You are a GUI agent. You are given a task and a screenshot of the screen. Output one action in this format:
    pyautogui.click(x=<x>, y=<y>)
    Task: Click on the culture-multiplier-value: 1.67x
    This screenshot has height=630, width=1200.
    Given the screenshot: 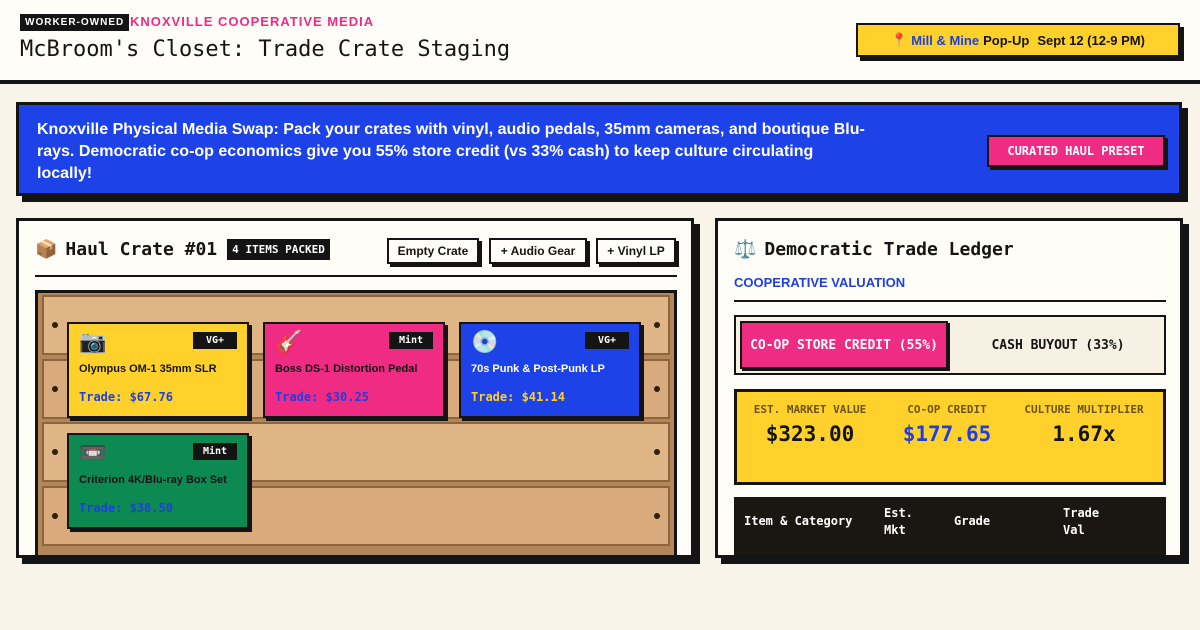 What is the action you would take?
    pyautogui.click(x=1084, y=434)
    